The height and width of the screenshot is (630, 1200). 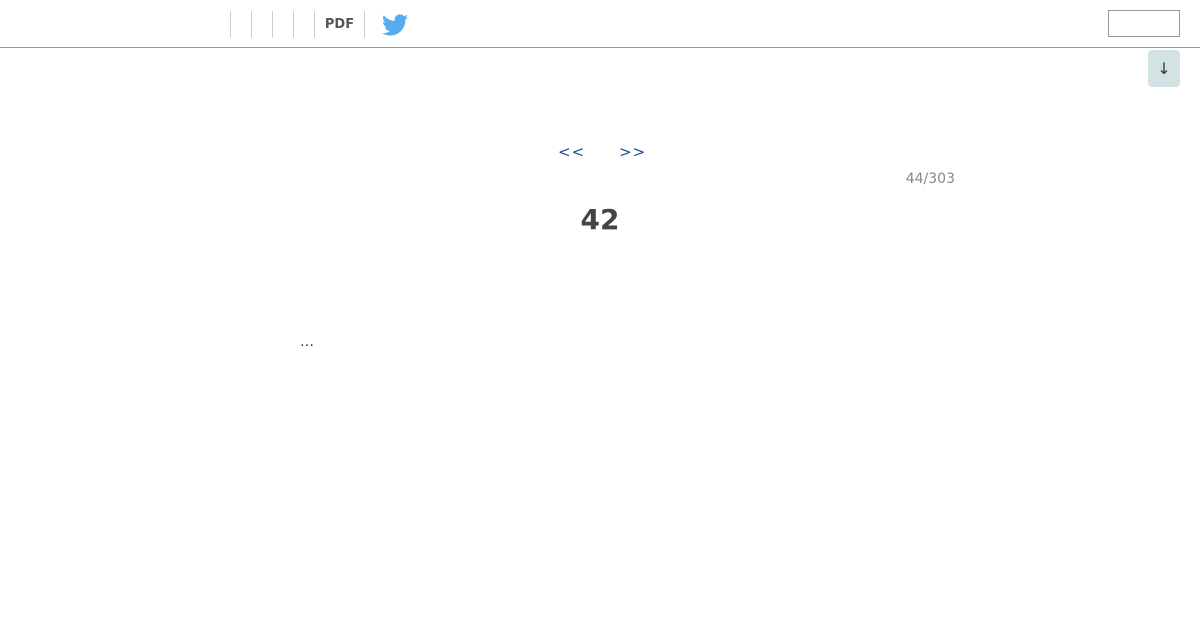 What do you see at coordinates (930, 179) in the screenshot?
I see `page-counter: 44/303` at bounding box center [930, 179].